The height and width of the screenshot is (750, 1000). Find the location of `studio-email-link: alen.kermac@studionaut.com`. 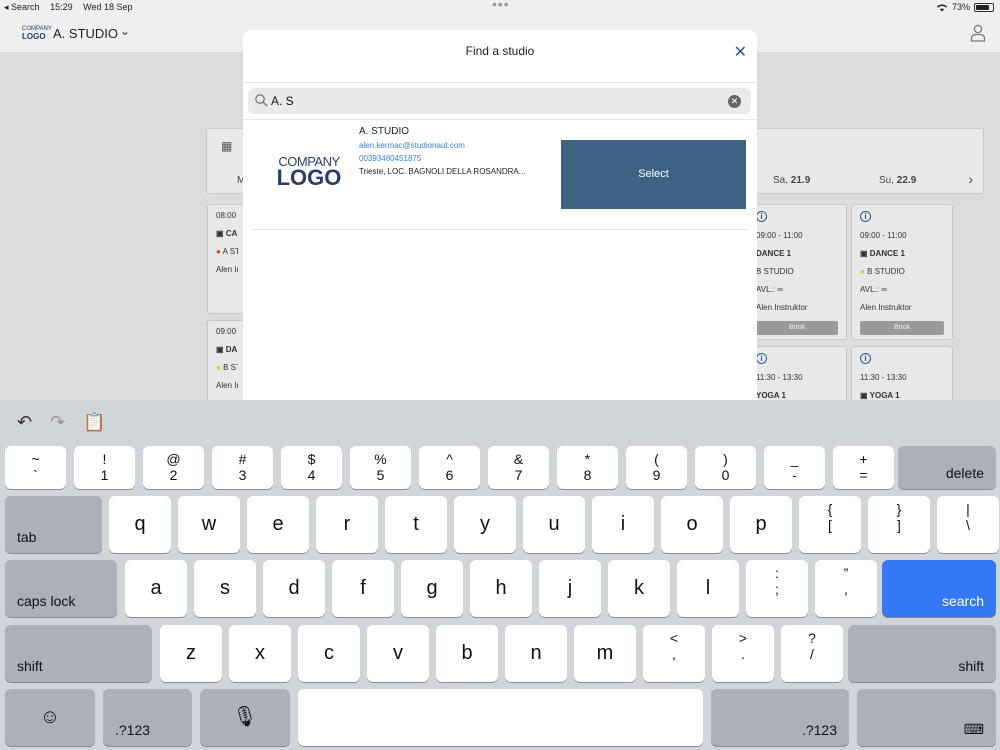

studio-email-link: alen.kermac@studionaut.com is located at coordinates (459, 145).